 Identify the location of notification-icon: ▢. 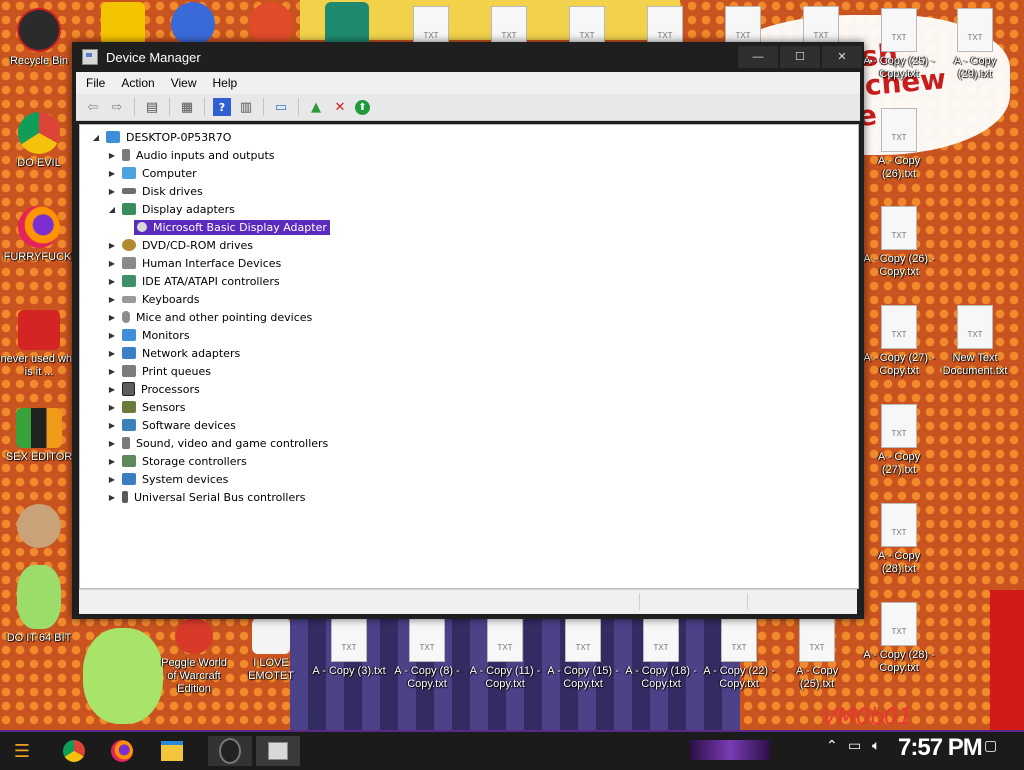
(990, 746).